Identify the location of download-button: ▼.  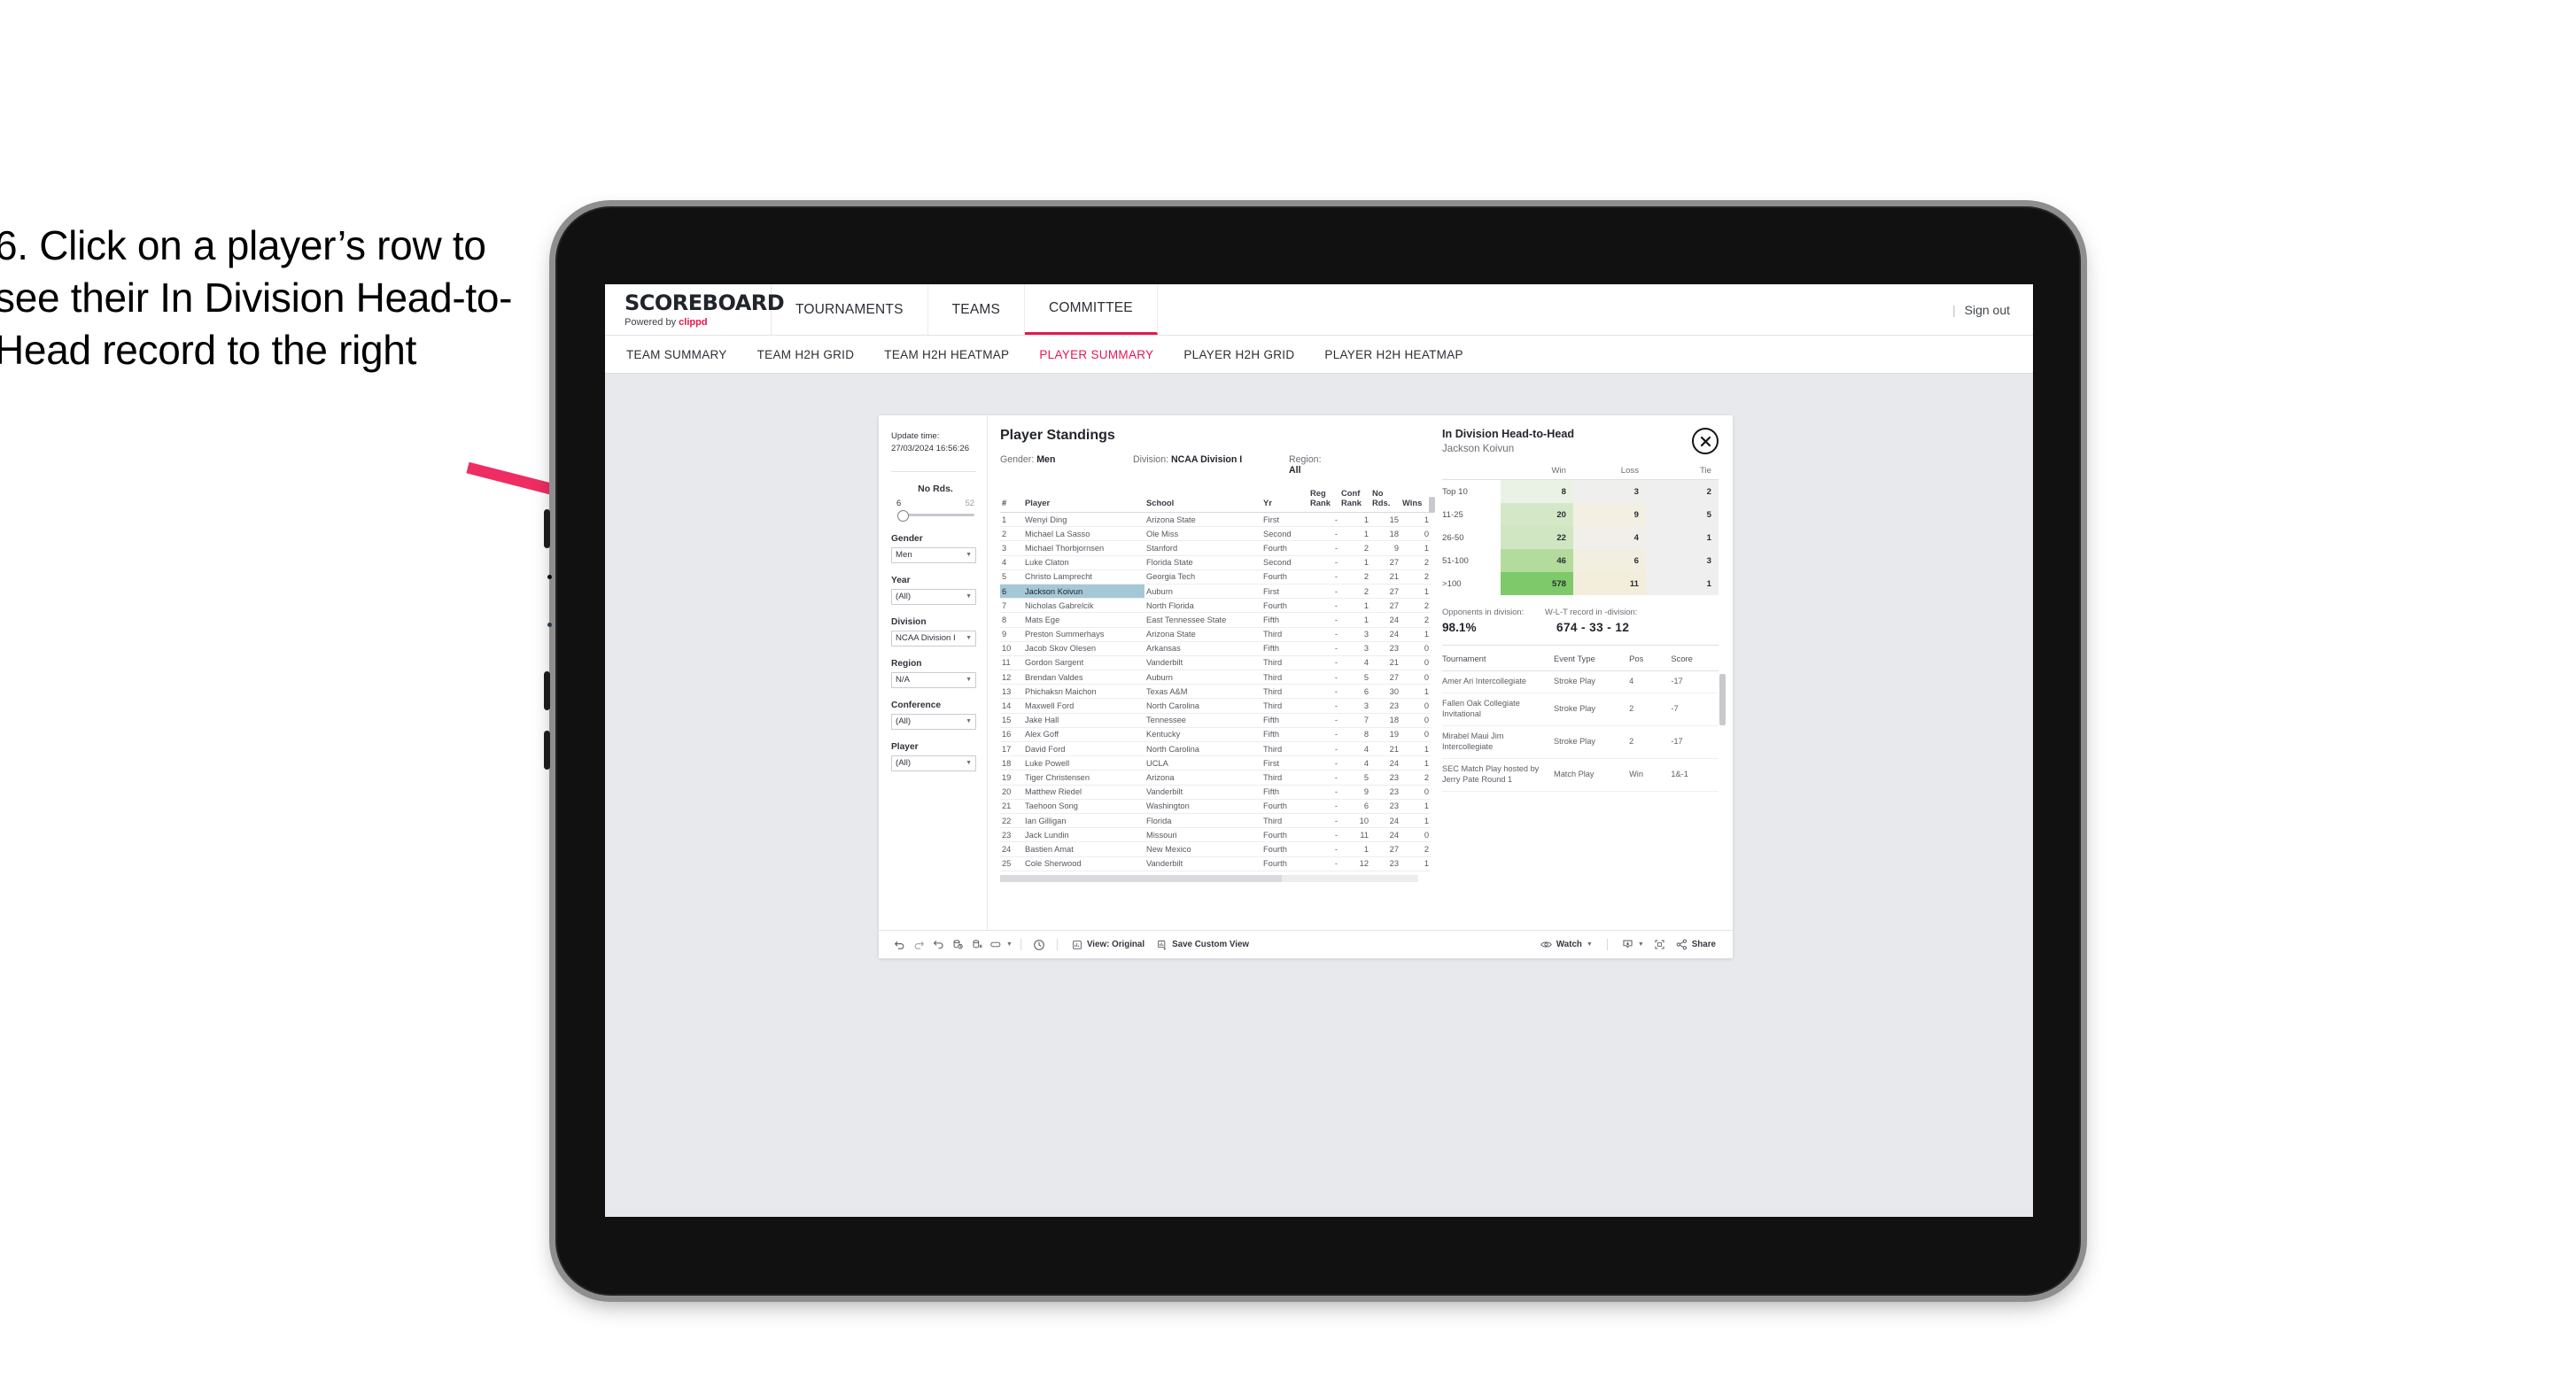
(1633, 945).